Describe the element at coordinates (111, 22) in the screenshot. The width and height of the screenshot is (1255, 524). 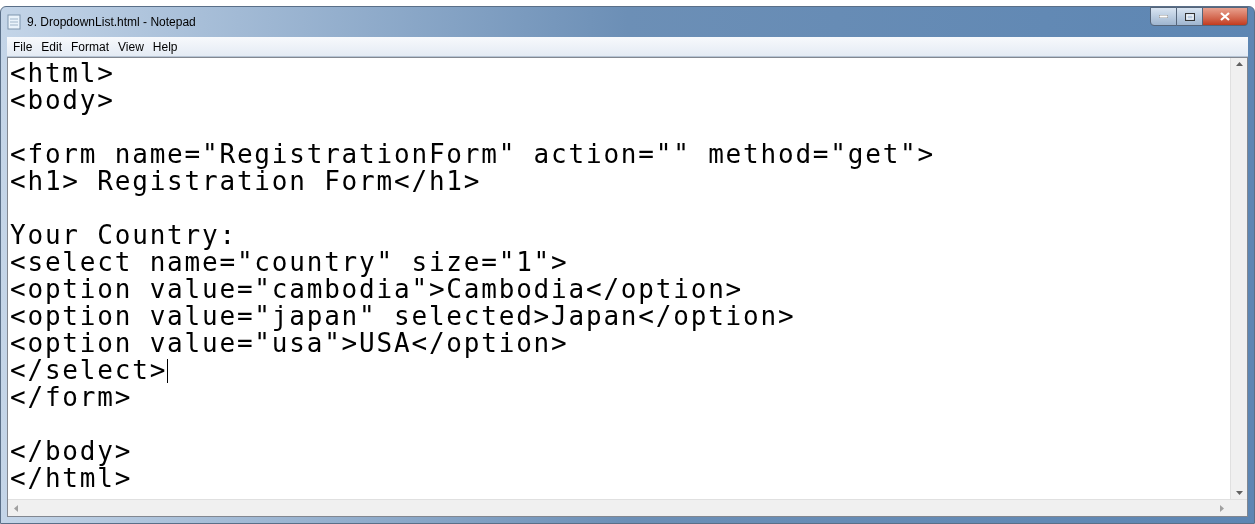
I see `window-title: 9. DropdownList.html - Notepad` at that location.